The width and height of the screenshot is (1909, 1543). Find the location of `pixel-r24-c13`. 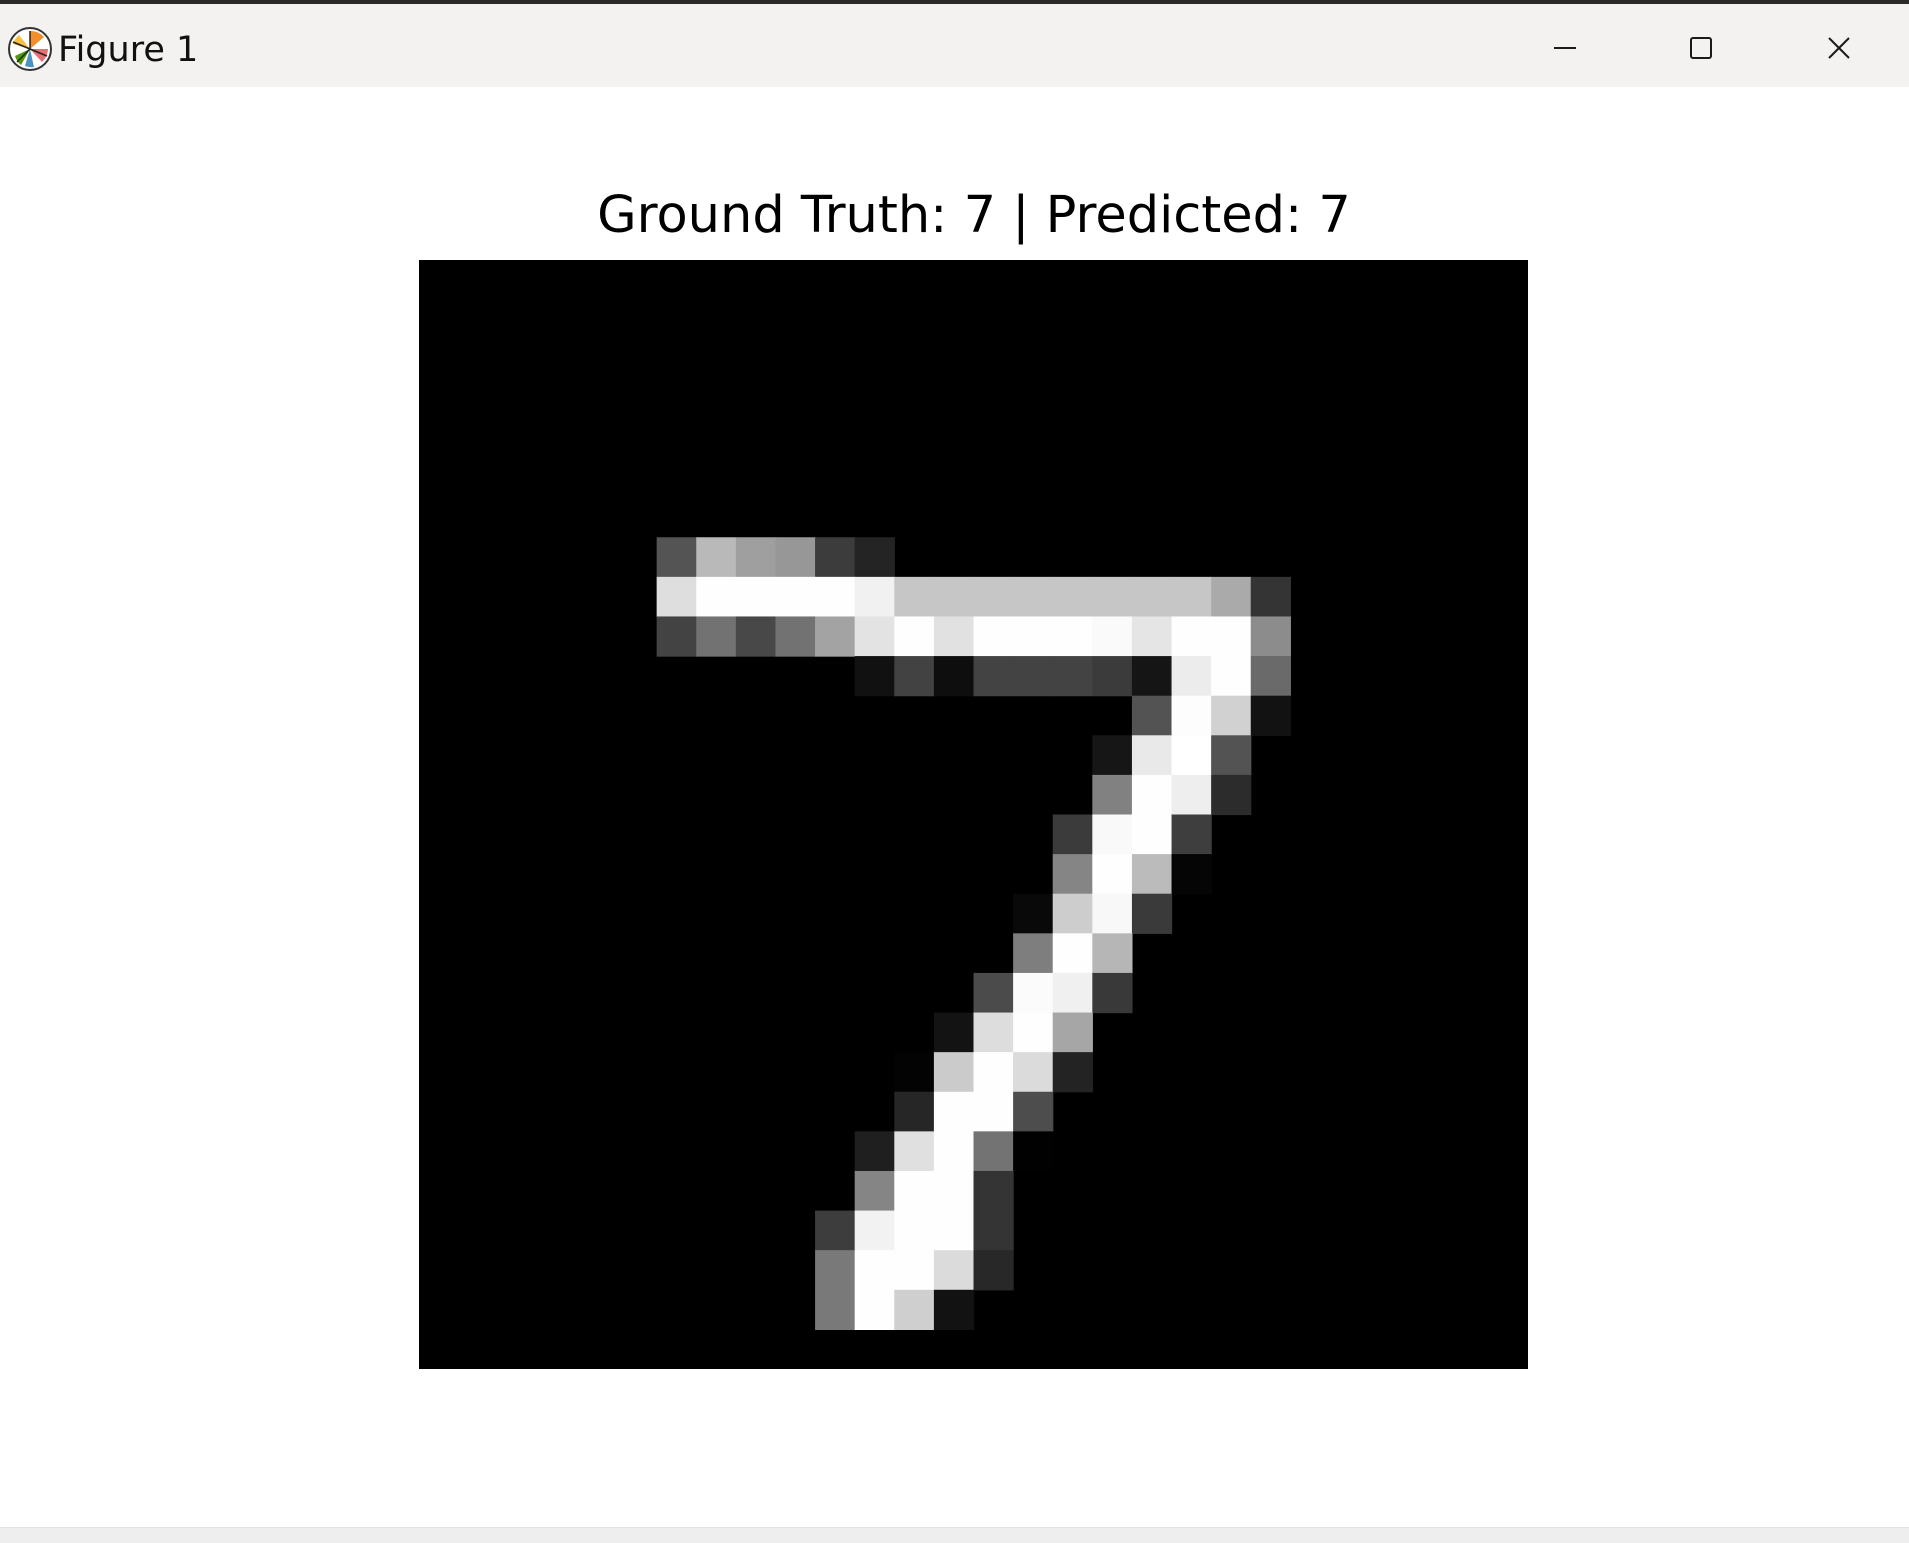

pixel-r24-c13 is located at coordinates (954, 1230).